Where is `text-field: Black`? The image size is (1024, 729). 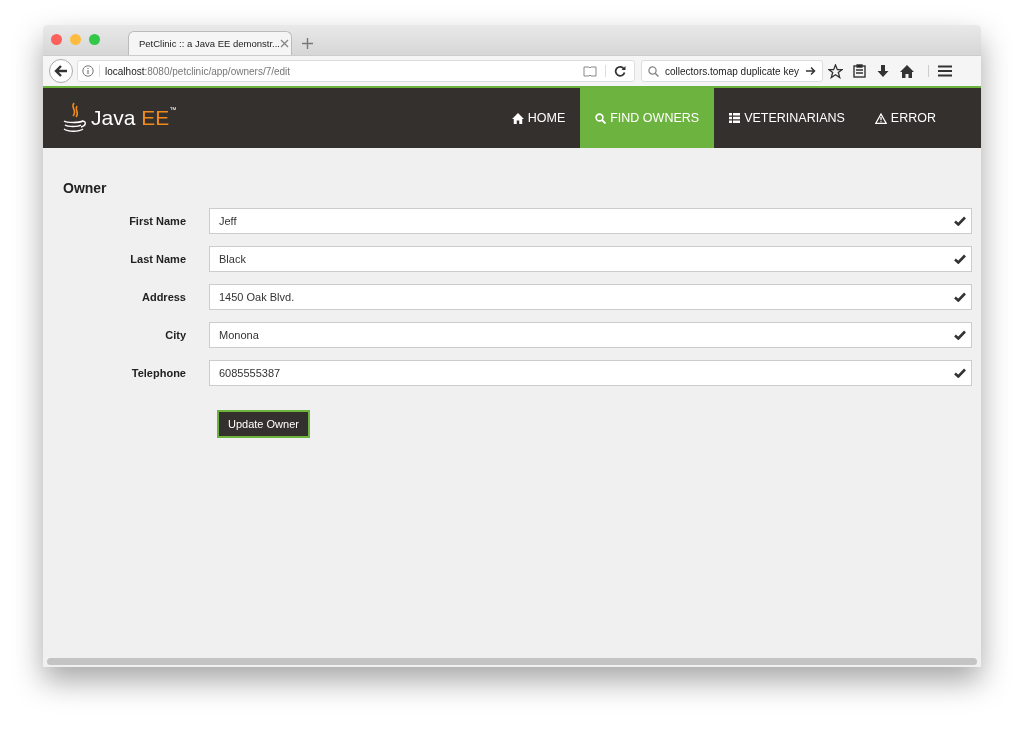 text-field: Black is located at coordinates (590, 259).